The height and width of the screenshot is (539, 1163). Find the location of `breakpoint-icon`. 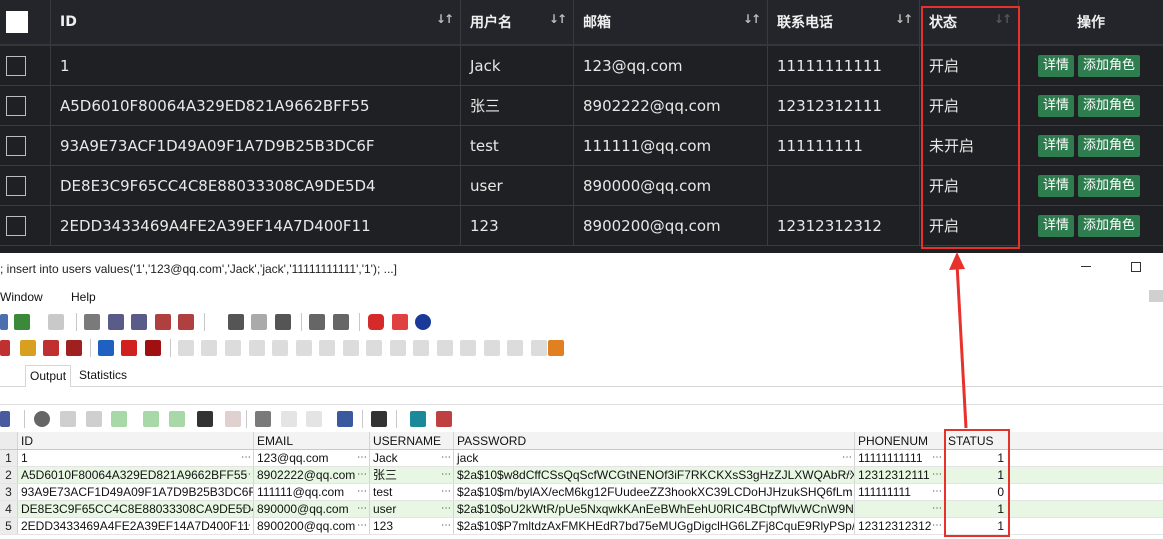

breakpoint-icon is located at coordinates (51, 348).